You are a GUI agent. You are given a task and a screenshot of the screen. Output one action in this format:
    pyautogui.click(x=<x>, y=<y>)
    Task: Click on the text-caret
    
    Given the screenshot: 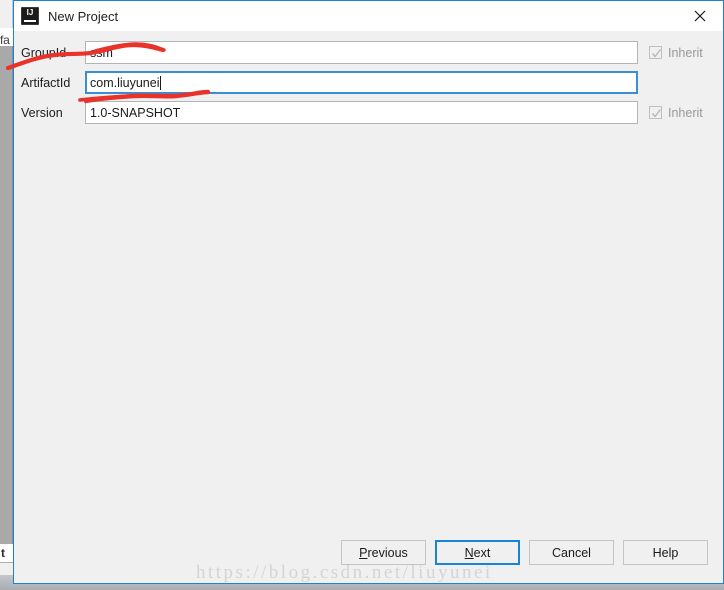 What is the action you would take?
    pyautogui.click(x=161, y=82)
    